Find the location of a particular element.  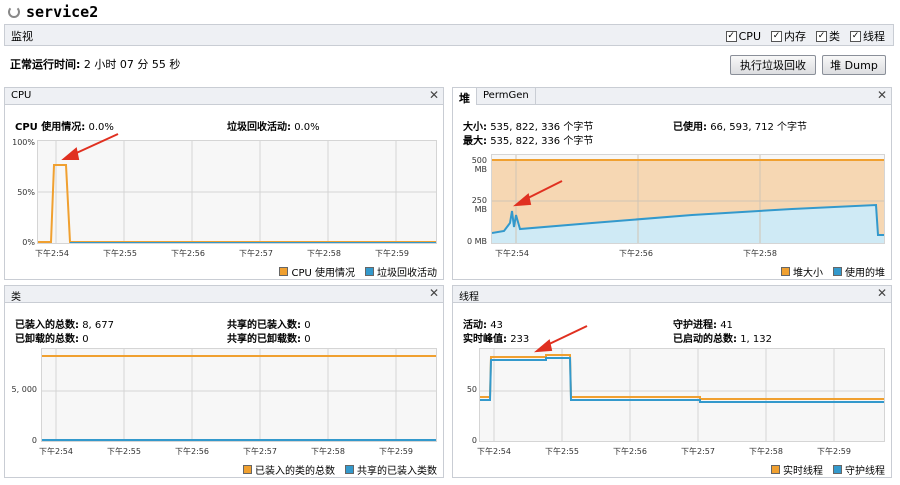

legend-label: 垃圾回收活动 is located at coordinates (407, 273).